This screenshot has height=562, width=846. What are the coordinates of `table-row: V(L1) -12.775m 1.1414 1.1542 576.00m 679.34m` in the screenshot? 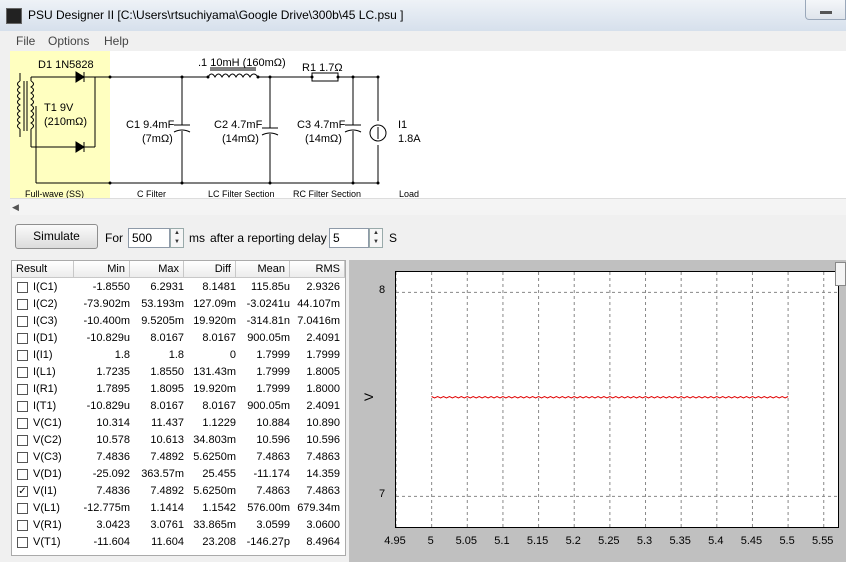 It's located at (178, 508).